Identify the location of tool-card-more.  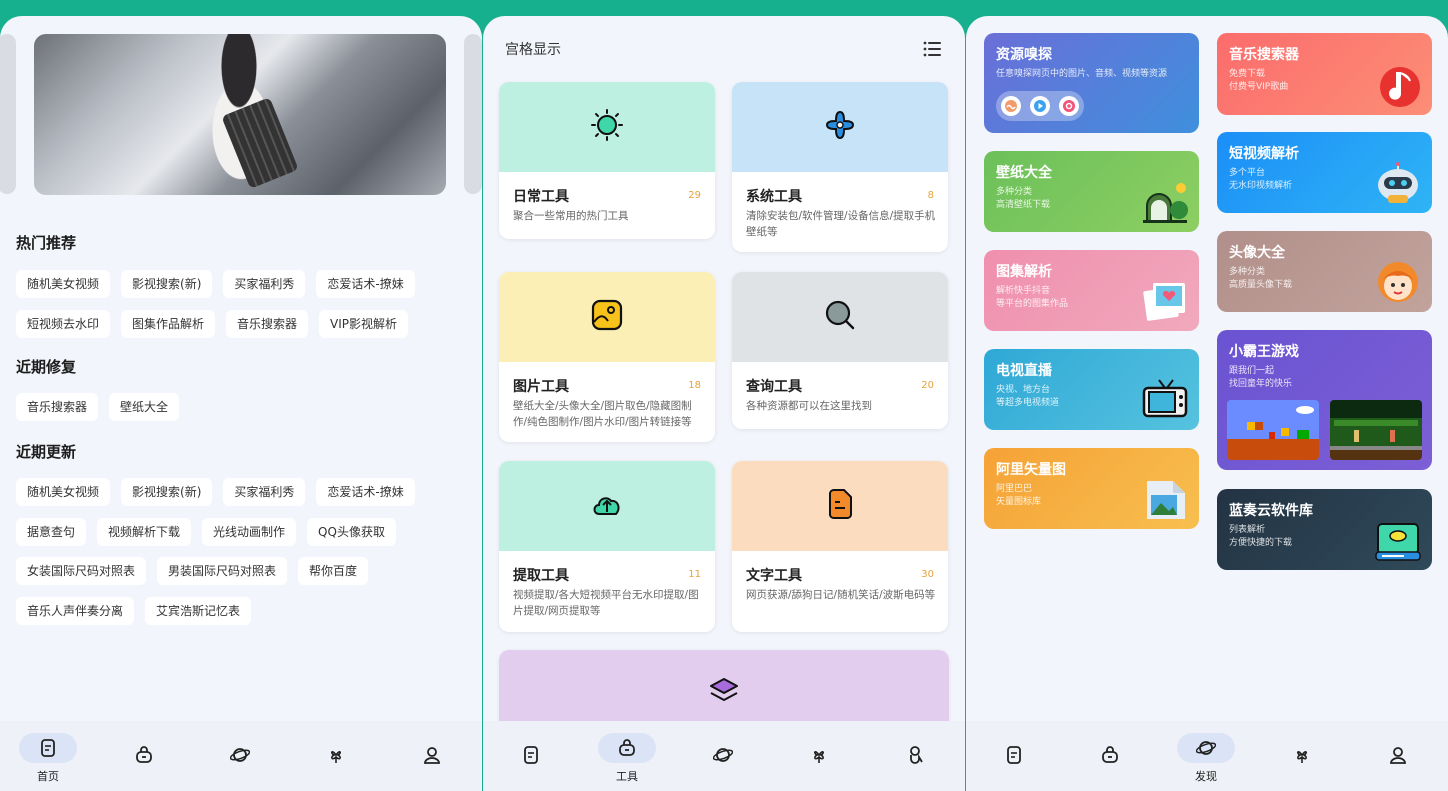
(724, 687).